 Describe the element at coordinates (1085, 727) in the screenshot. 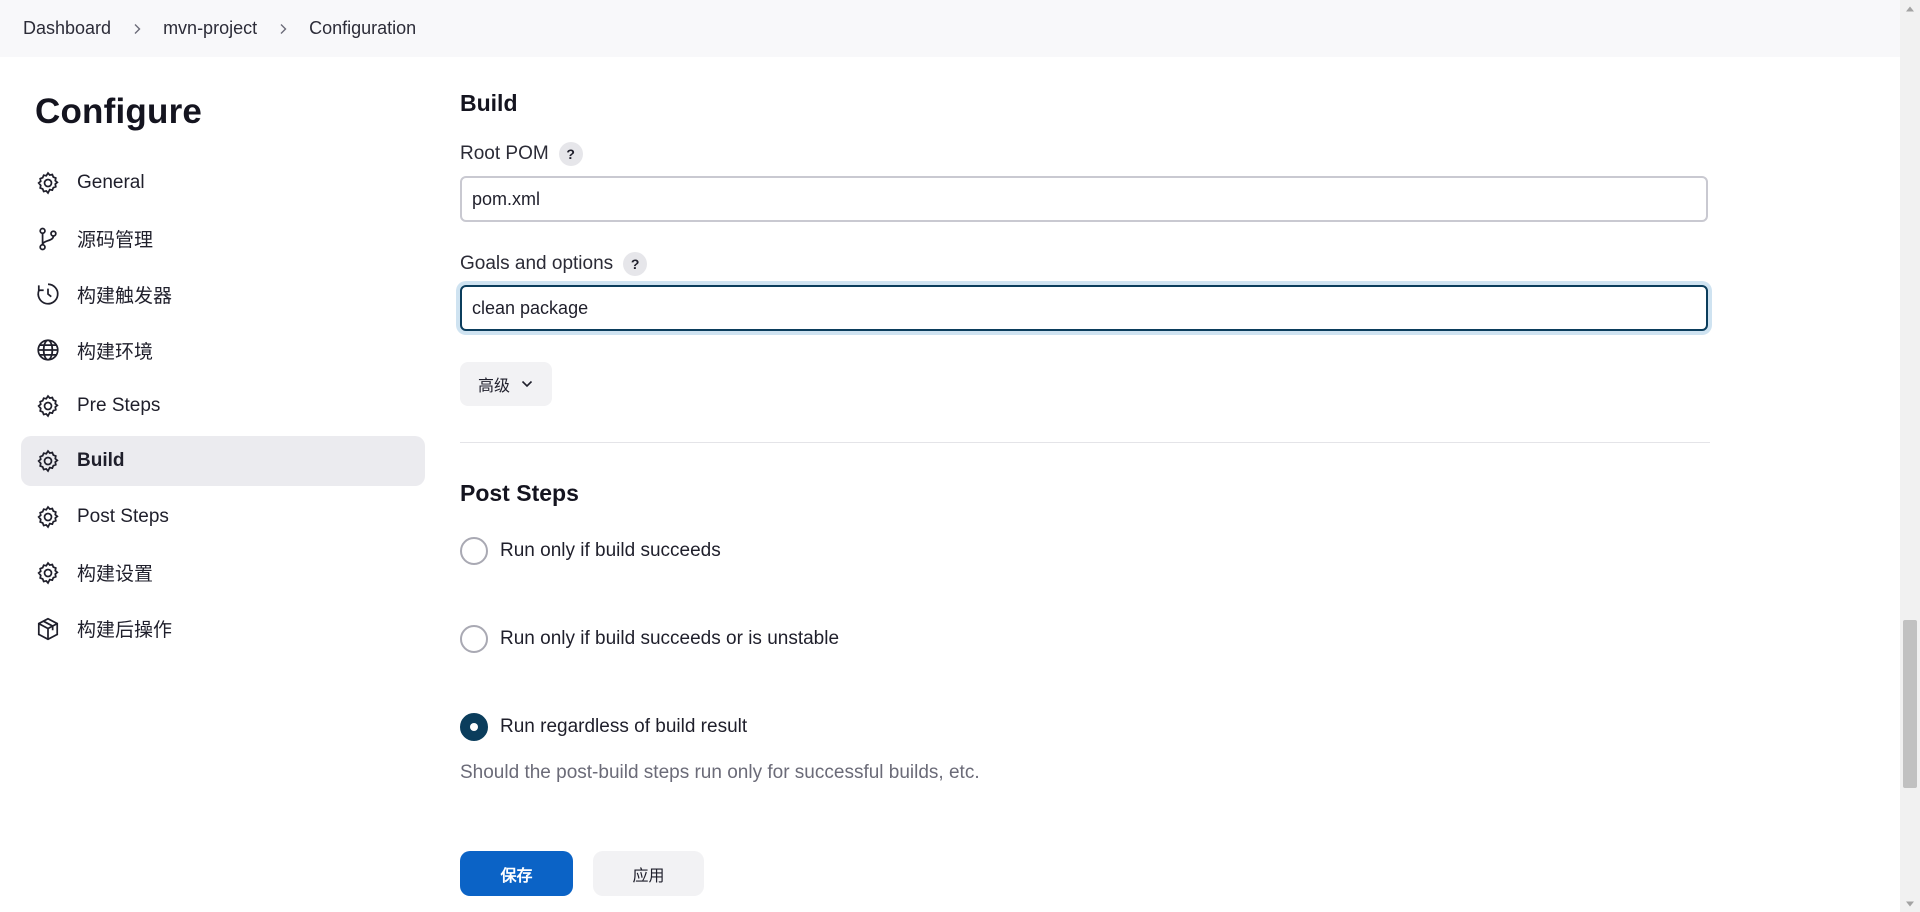

I see `radio-option-regardless: Run regardless of build result` at that location.